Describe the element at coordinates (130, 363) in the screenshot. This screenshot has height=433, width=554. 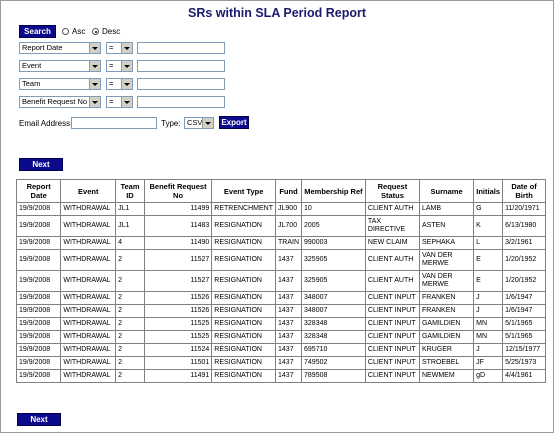
I see `cell-team-id: 2` at that location.